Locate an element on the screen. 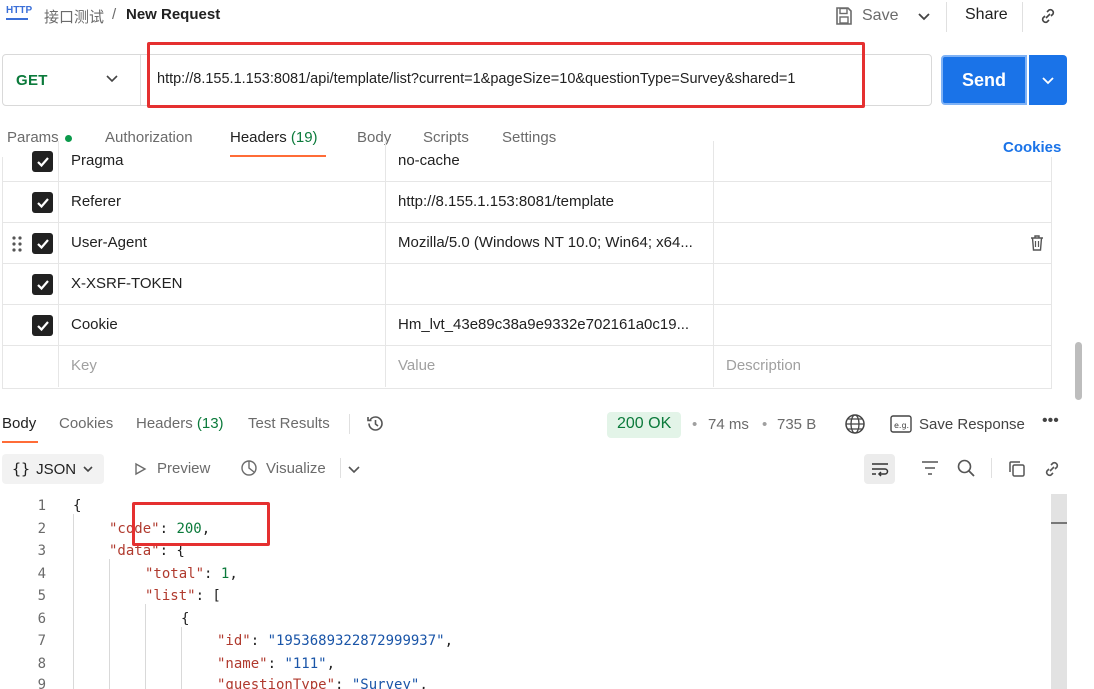 This screenshot has width=1094, height=689. save-options-dropdown is located at coordinates (924, 16).